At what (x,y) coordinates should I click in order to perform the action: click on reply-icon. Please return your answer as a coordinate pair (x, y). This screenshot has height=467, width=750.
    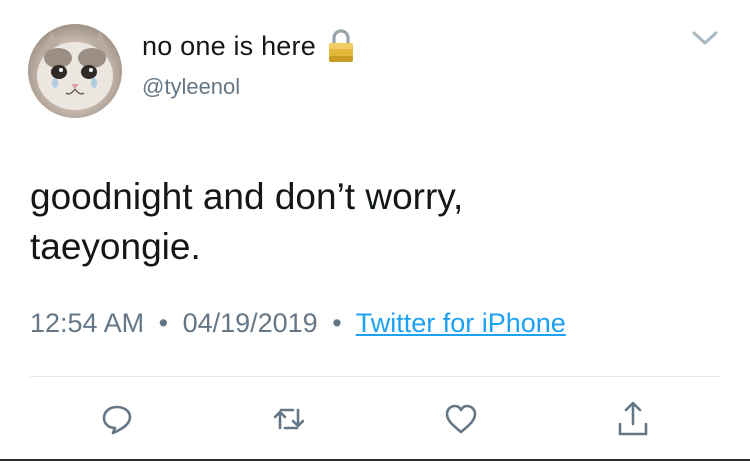
    Looking at the image, I should click on (117, 421).